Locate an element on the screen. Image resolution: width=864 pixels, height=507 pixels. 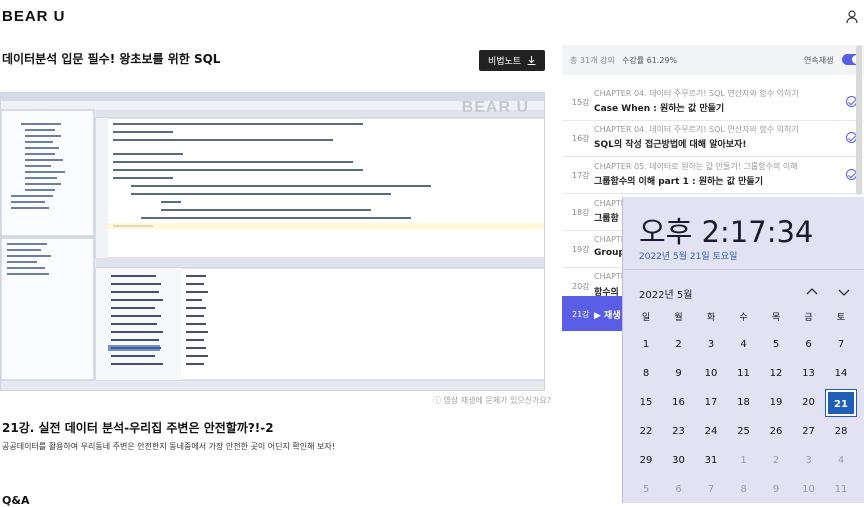
user-icon is located at coordinates (852, 17).